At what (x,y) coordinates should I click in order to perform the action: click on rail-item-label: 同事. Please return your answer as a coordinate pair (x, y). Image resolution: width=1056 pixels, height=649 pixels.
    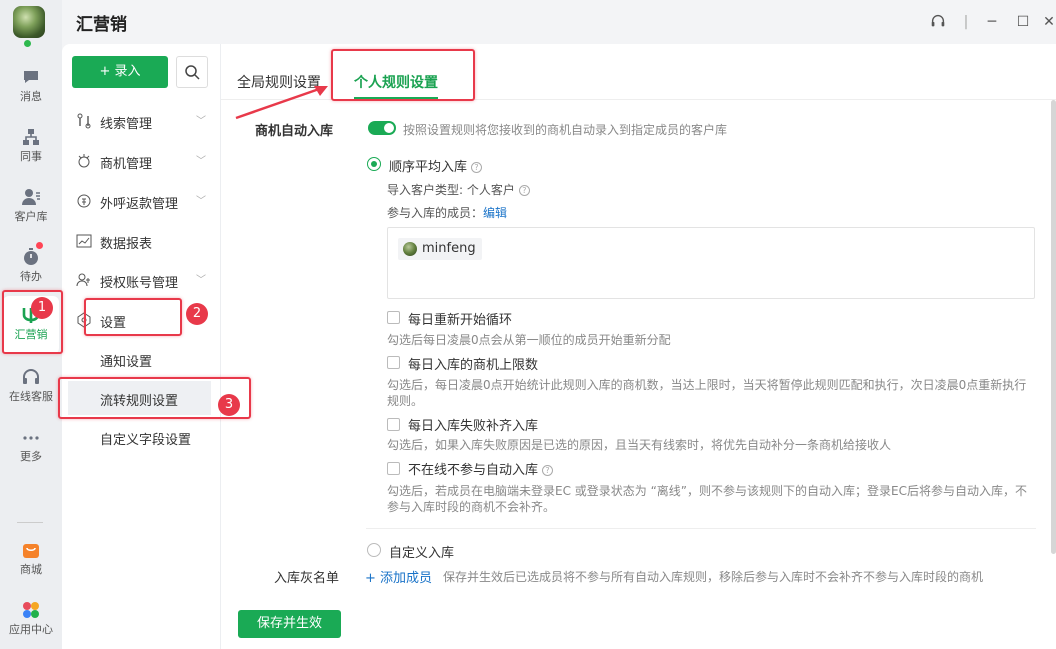
    Looking at the image, I should click on (31, 156).